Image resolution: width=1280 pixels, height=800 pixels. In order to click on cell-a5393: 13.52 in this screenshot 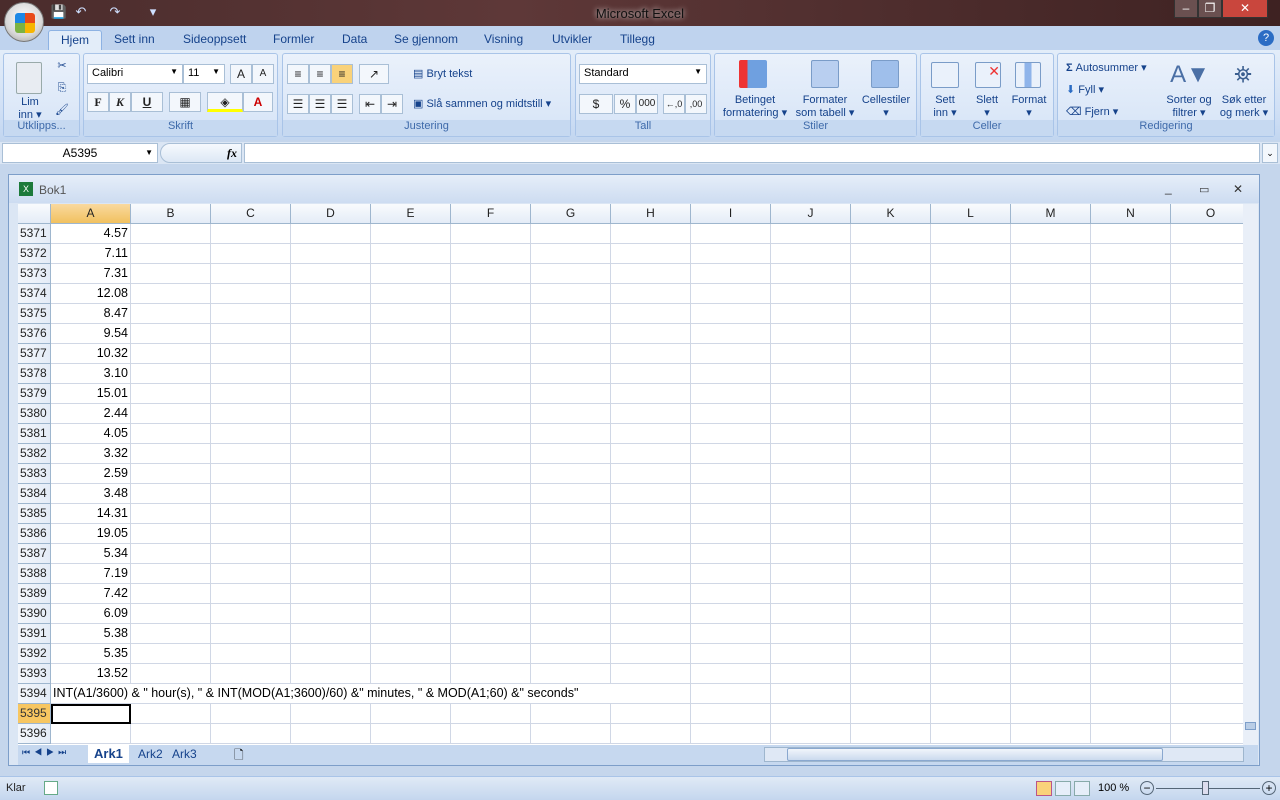, I will do `click(91, 674)`.